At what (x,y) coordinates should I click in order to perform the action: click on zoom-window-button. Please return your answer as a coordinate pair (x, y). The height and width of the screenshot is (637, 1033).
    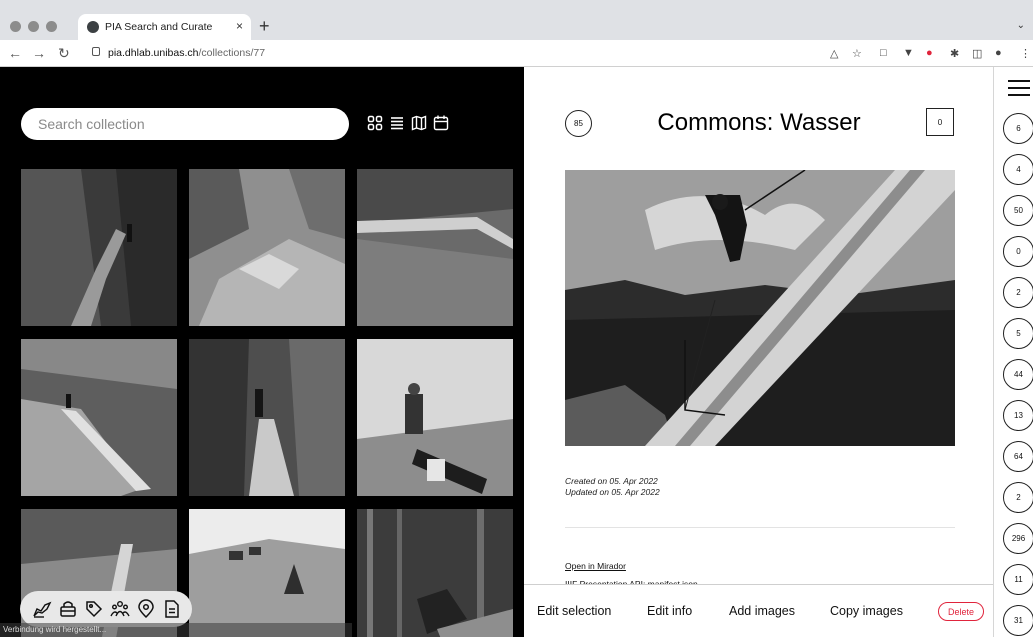
    Looking at the image, I should click on (51, 26).